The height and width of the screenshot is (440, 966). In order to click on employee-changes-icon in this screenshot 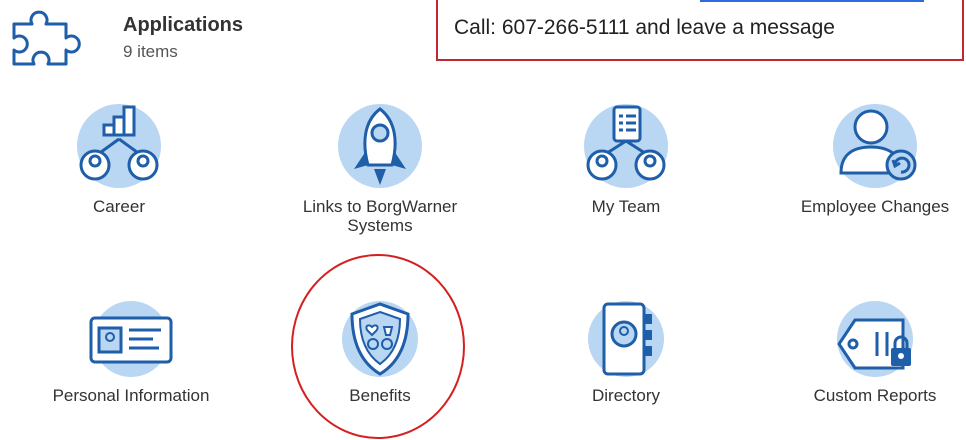, I will do `click(875, 146)`.